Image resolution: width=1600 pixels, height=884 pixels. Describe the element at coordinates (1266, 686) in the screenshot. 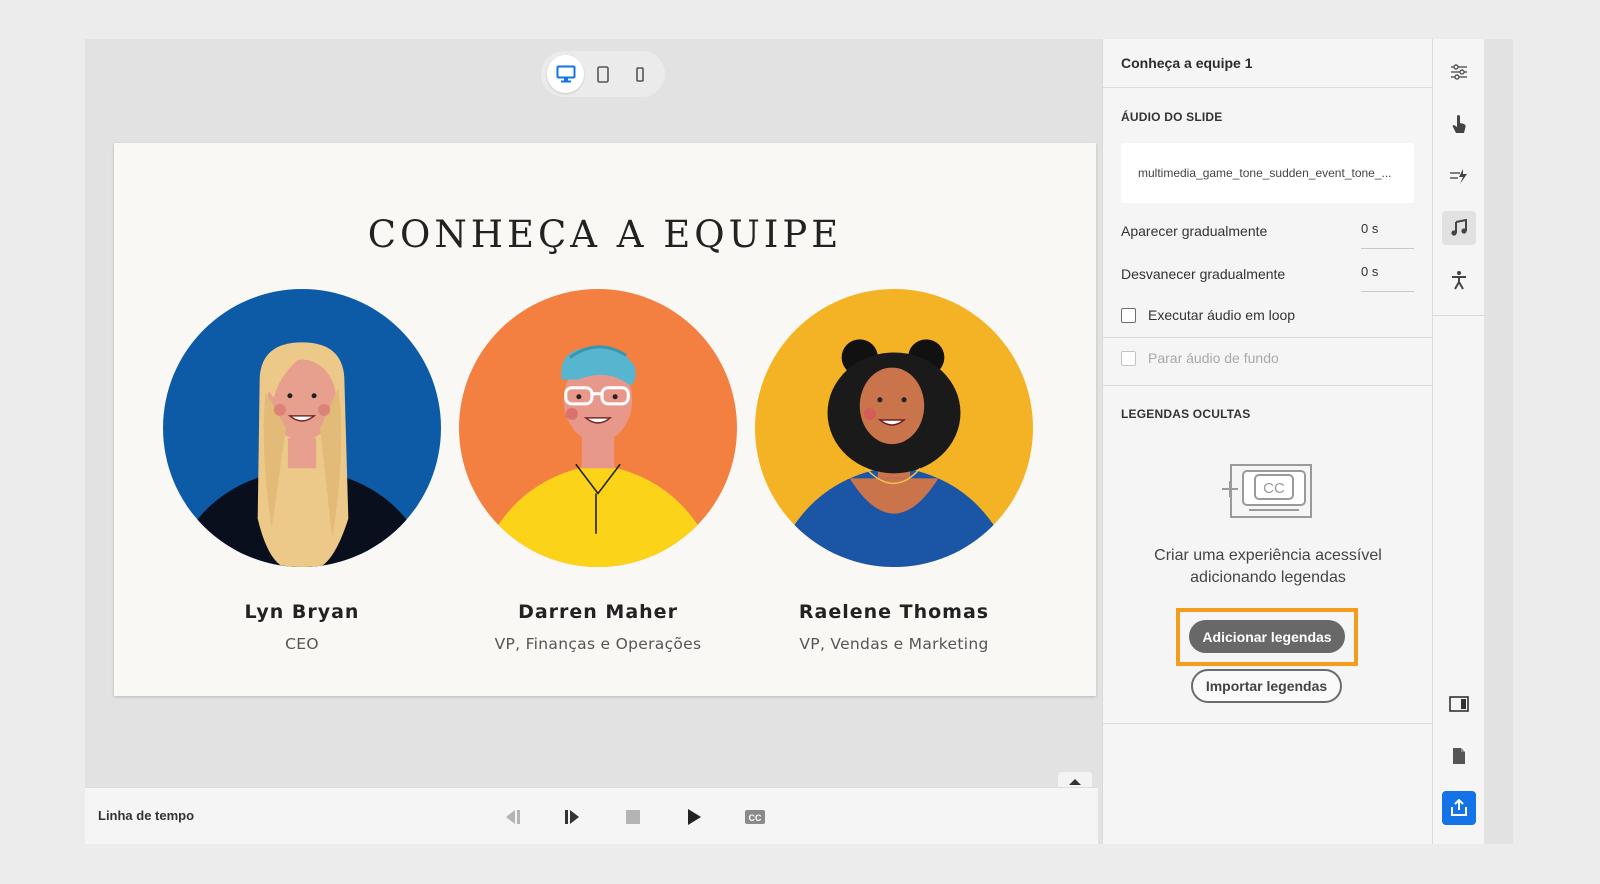

I see `import-captions-button: Importar legendas` at that location.